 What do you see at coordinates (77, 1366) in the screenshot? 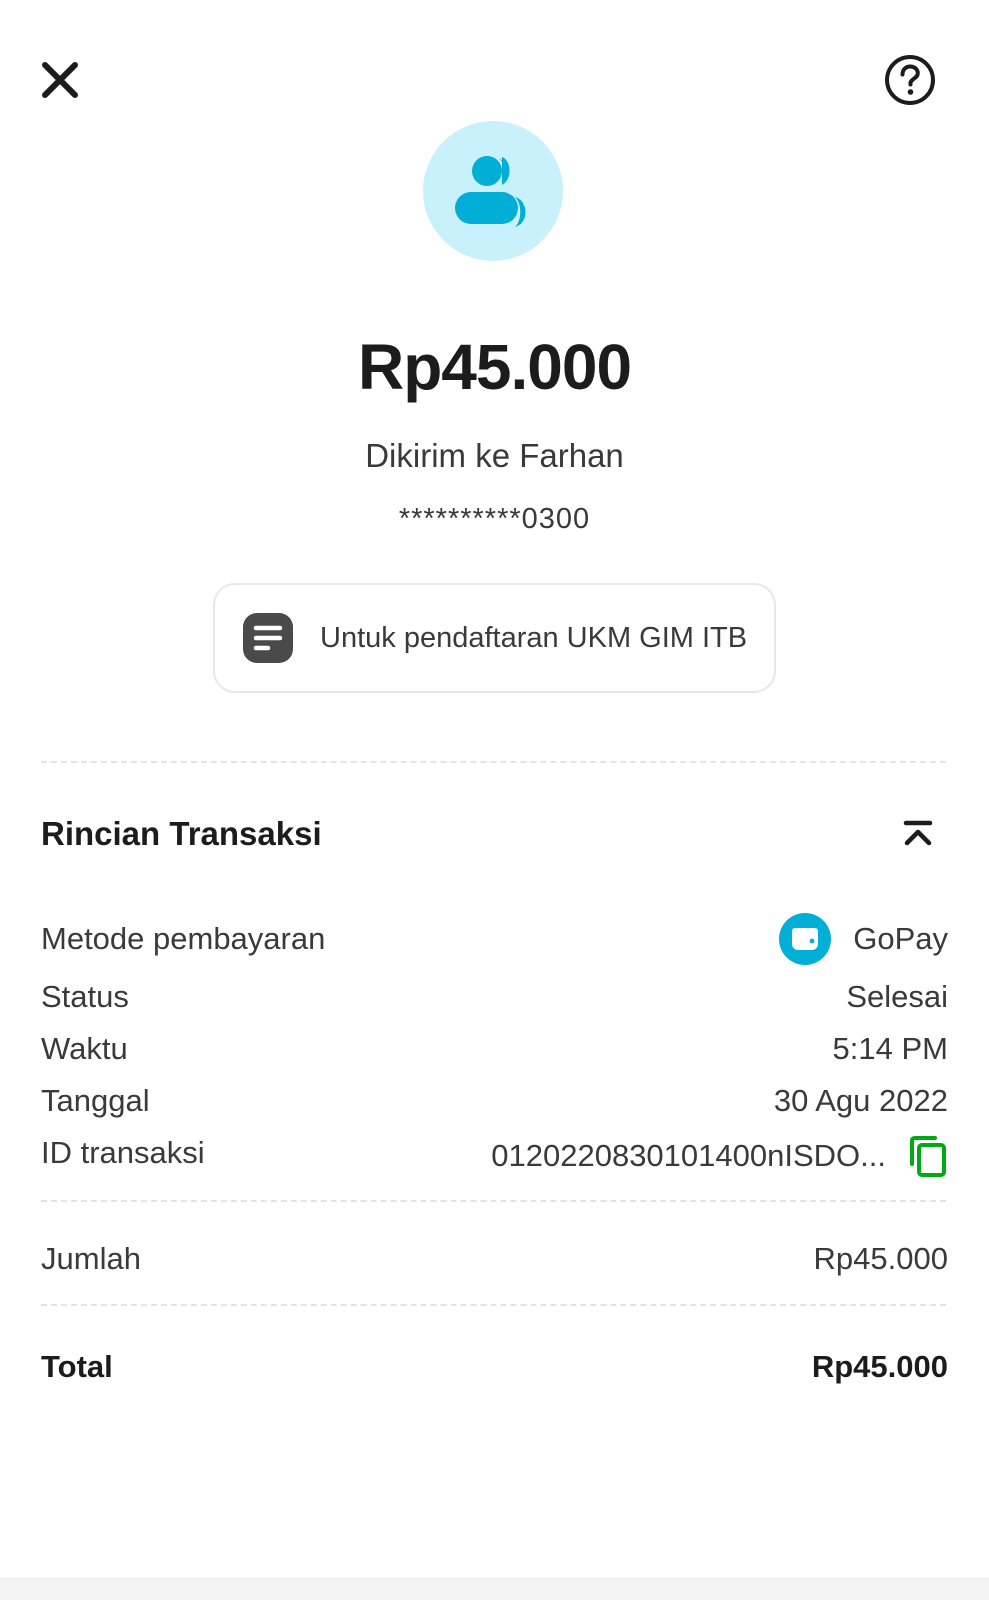
I see `total-label: Total` at bounding box center [77, 1366].